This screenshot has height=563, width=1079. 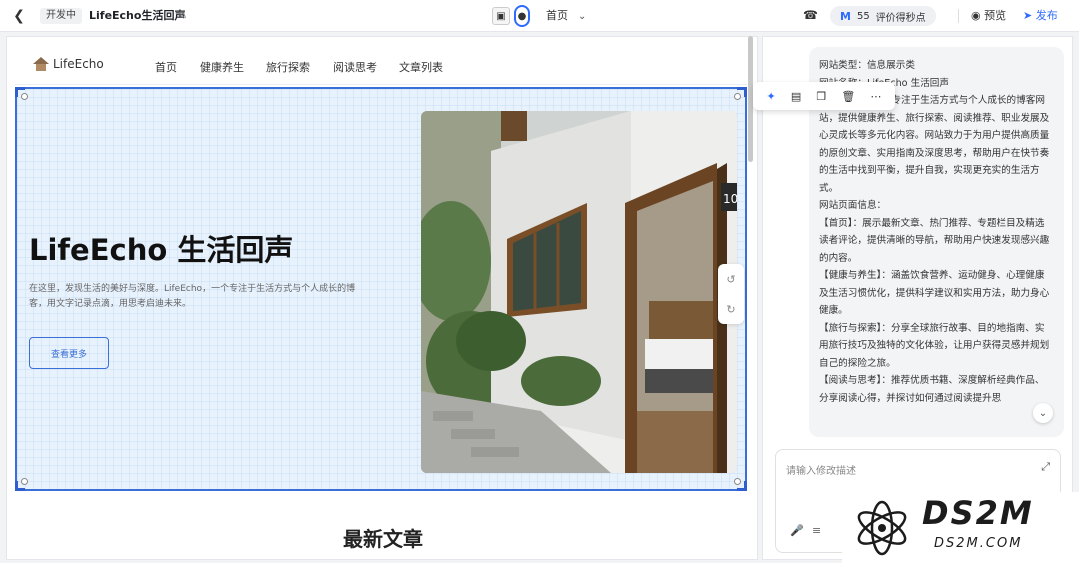 I want to click on project-title: LifeEcho生活回声, so click(x=137, y=15).